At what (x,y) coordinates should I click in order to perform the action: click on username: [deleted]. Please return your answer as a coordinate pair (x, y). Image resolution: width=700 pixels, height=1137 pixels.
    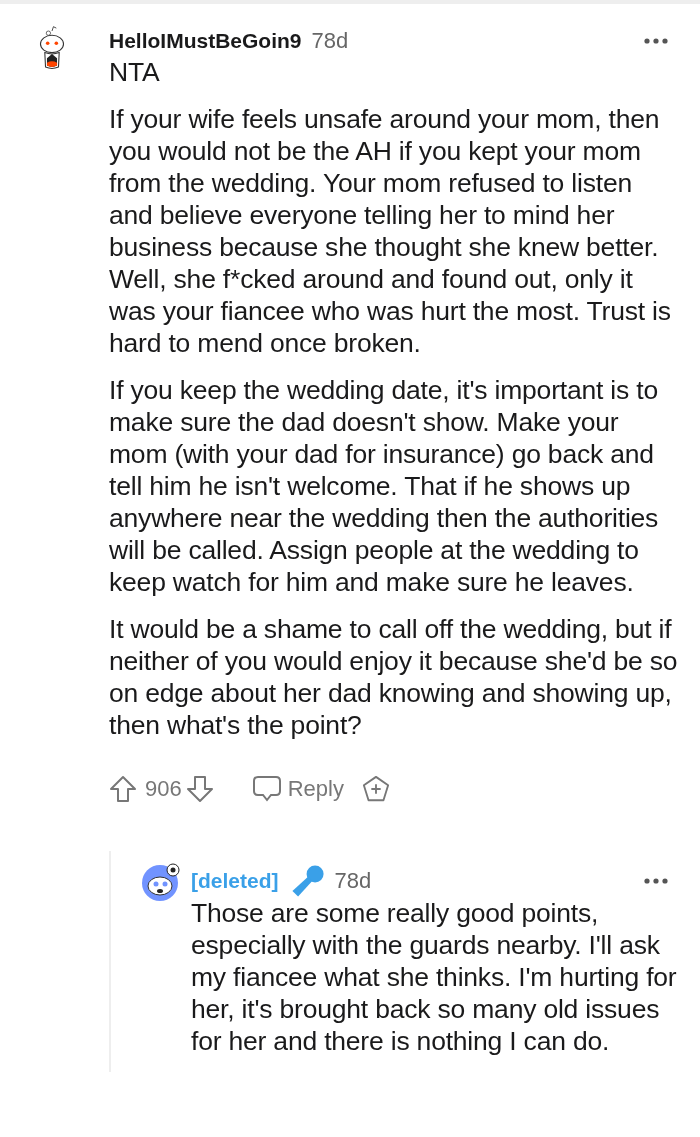
    Looking at the image, I should click on (235, 881).